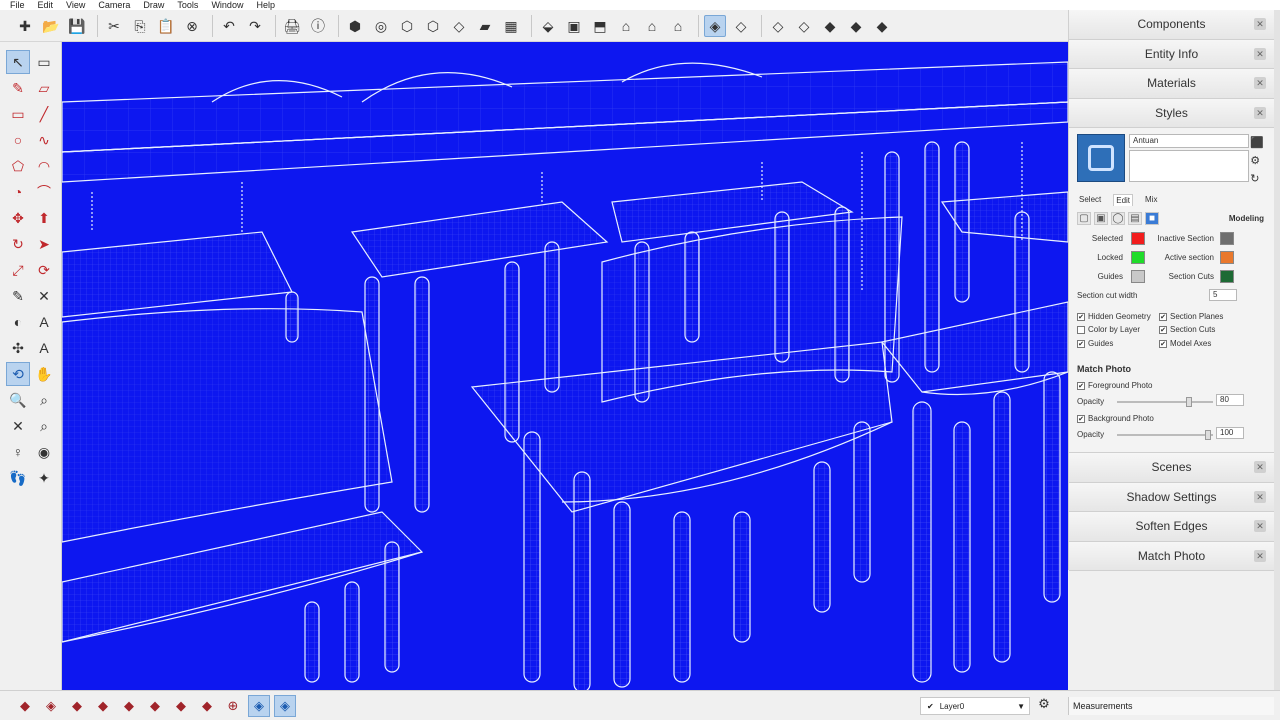 This screenshot has width=1280, height=720. Describe the element at coordinates (259, 705) in the screenshot. I see `xray-bottom-icon: ◈` at that location.